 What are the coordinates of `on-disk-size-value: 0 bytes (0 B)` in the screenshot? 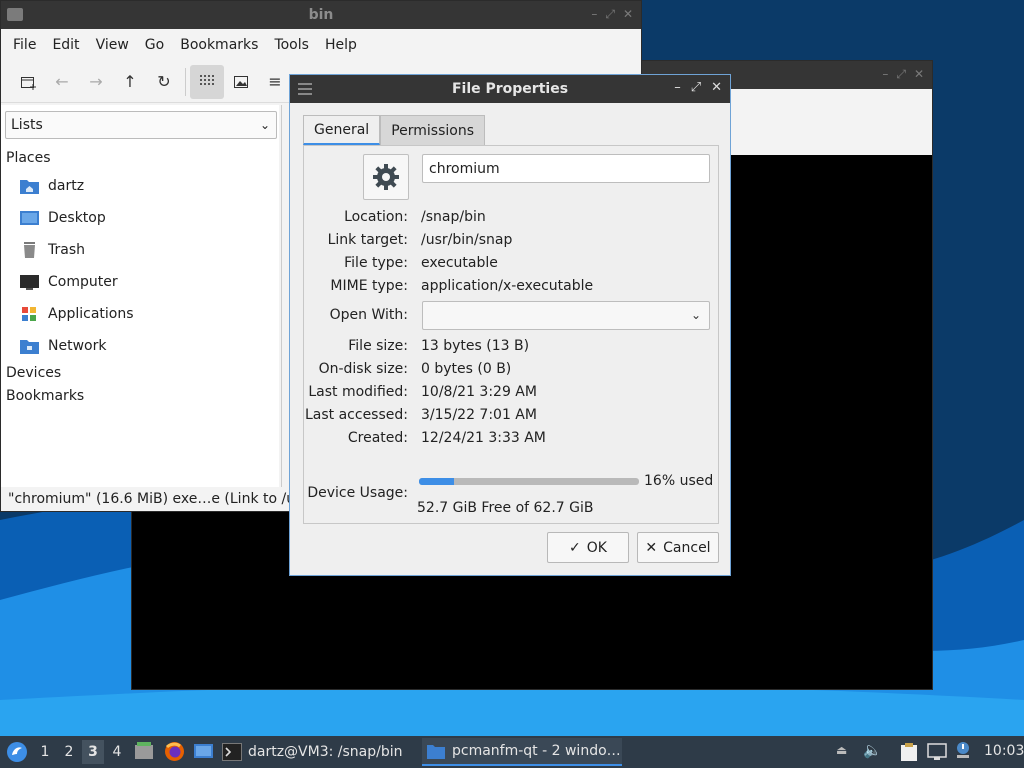 It's located at (466, 369).